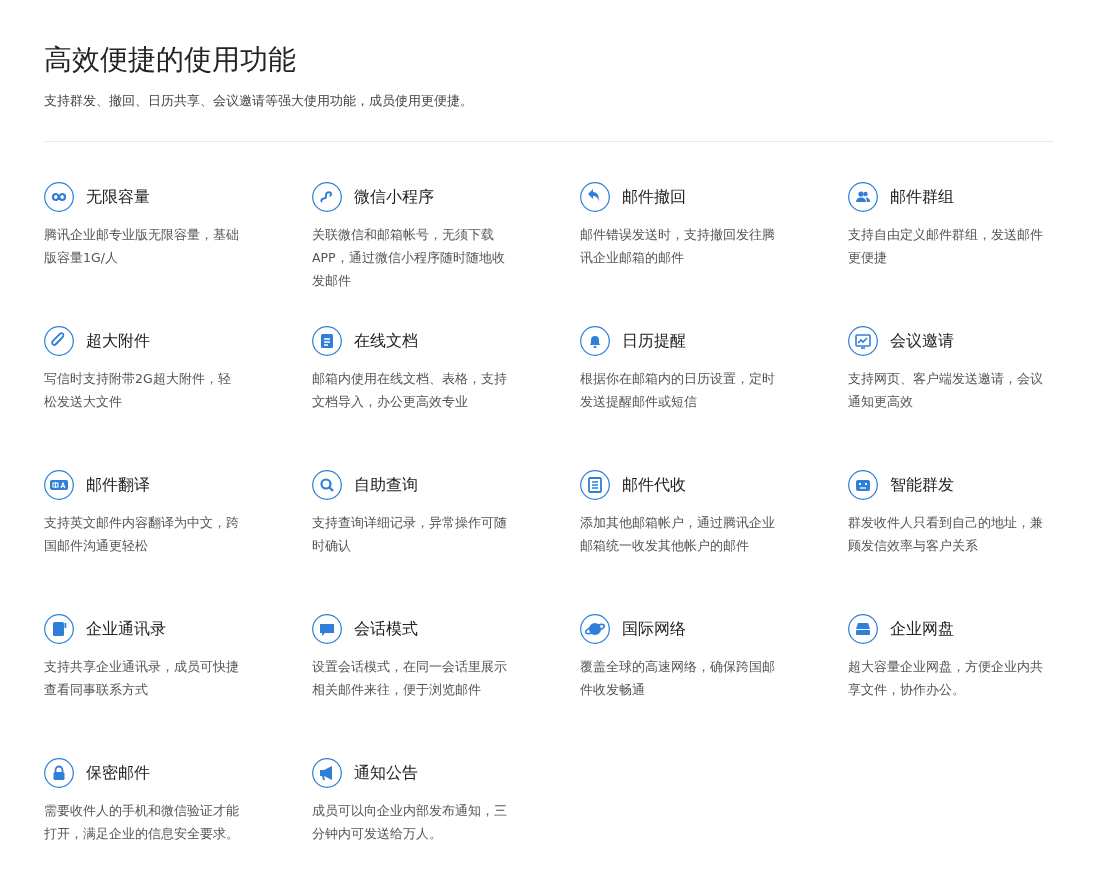  I want to click on feature-description: 需要收件人的手机和微信验证才能打开，满足企业的信息安全要求。, so click(142, 822).